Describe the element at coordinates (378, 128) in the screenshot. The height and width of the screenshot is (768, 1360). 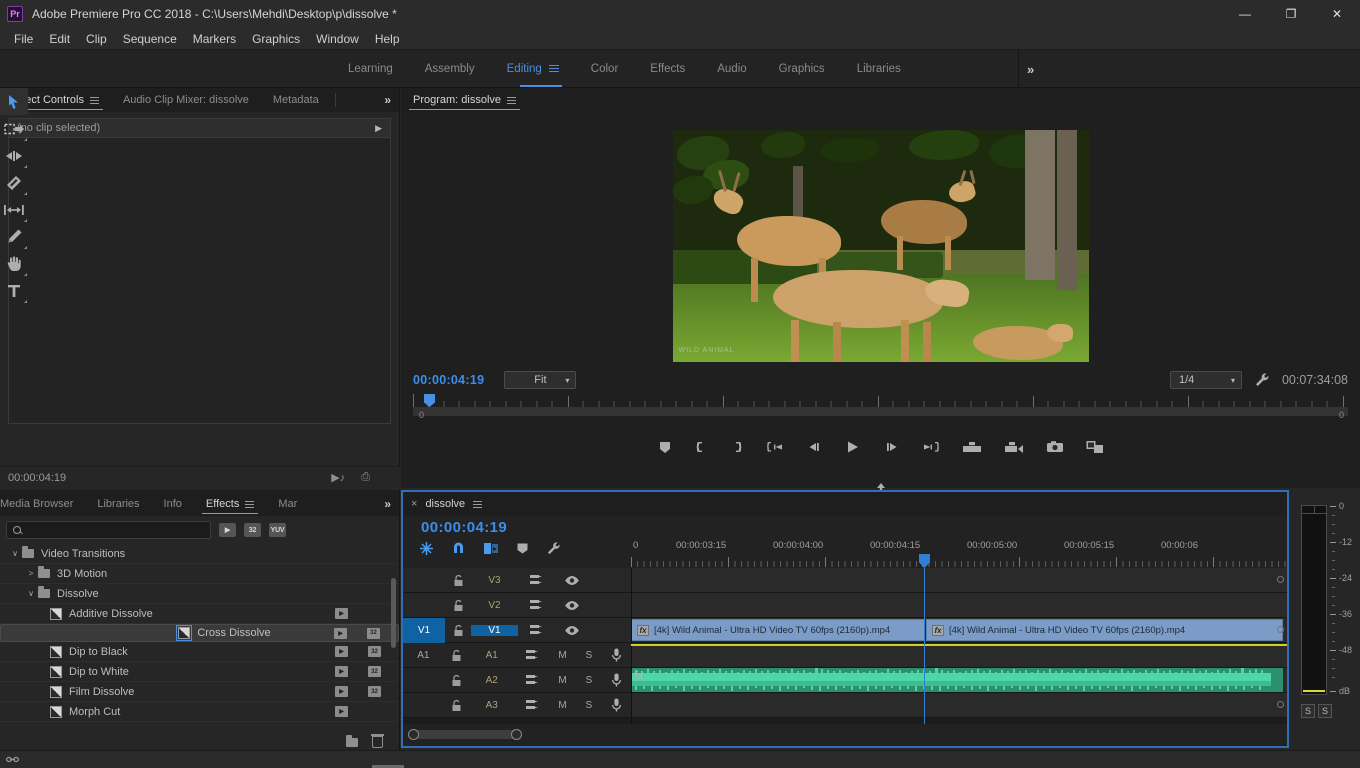
I see `chevron-right-icon: ▶` at that location.